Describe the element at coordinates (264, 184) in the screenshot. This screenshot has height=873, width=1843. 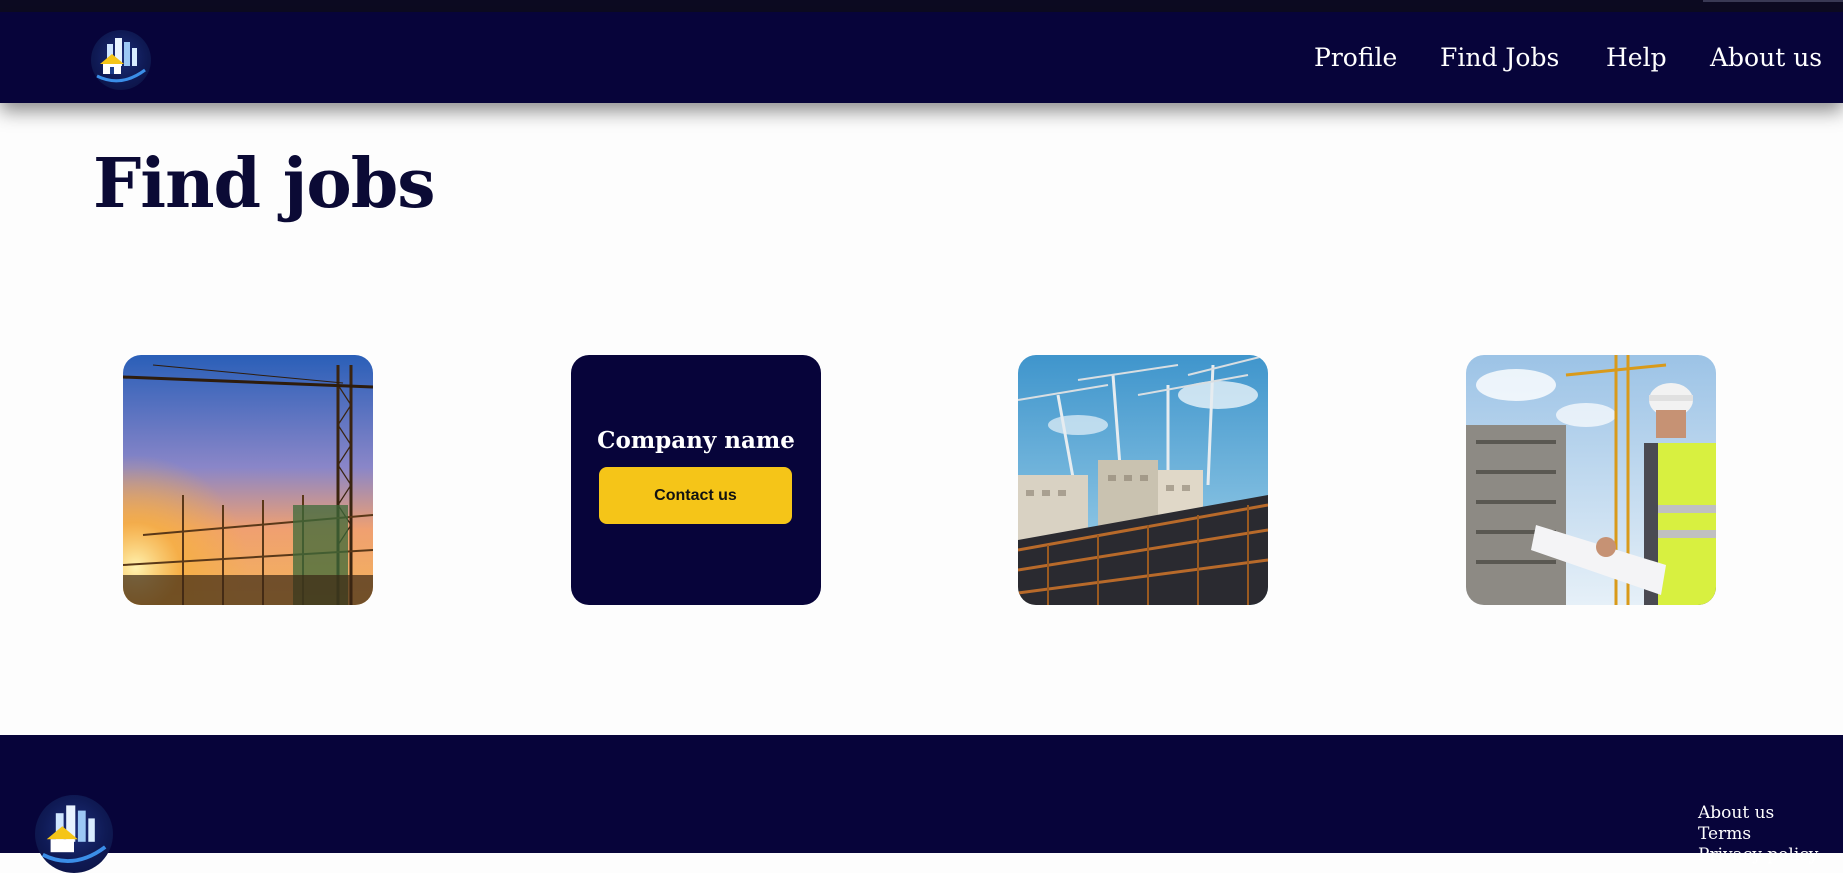
I see `page-title: Find jobs` at that location.